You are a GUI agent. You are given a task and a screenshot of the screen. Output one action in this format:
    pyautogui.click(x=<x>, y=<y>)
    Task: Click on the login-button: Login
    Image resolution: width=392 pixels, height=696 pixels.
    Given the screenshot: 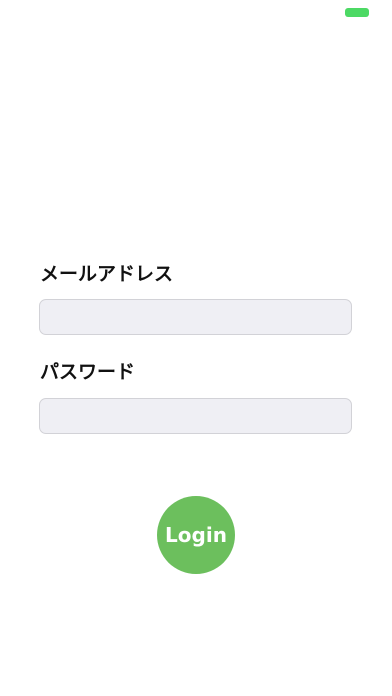 What is the action you would take?
    pyautogui.click(x=196, y=535)
    